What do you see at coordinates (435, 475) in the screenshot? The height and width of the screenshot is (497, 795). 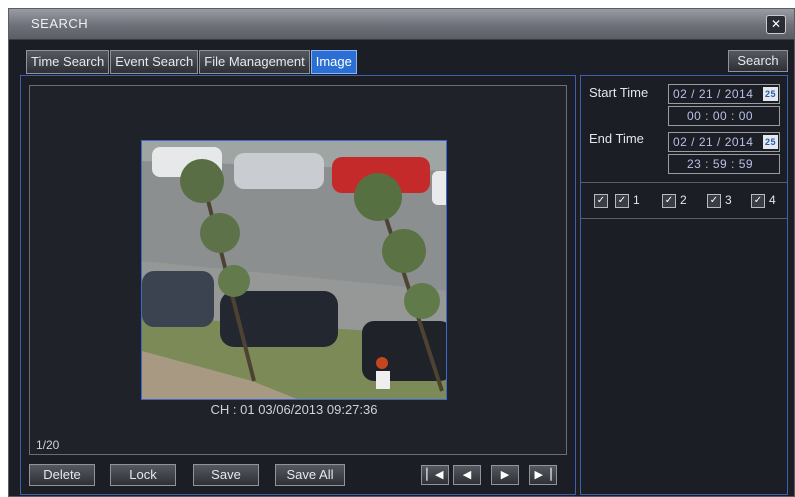 I see `first-icon: ▏◀` at bounding box center [435, 475].